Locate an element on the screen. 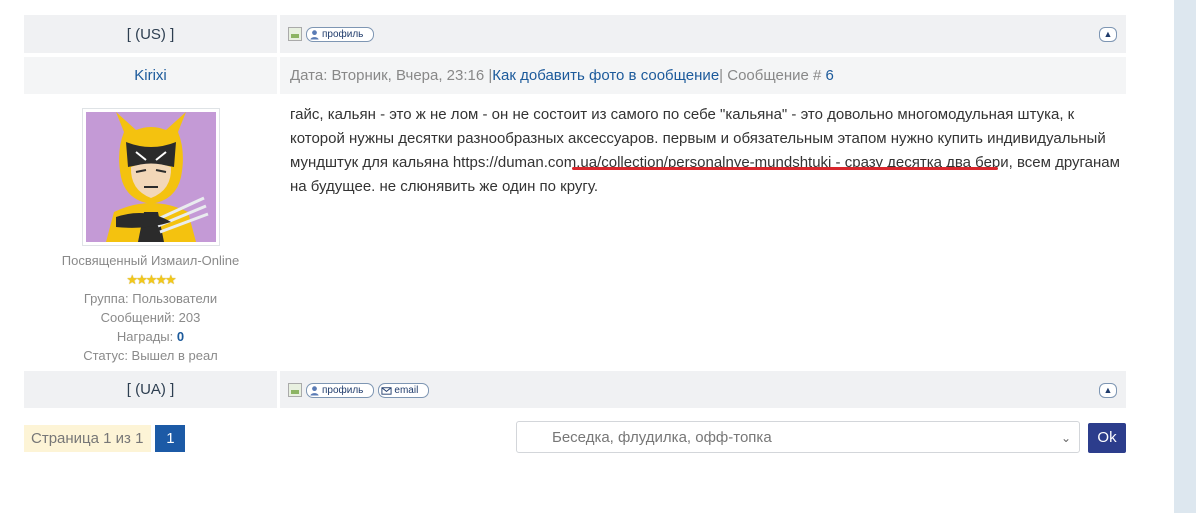  chevron-down-icon: ⌄ is located at coordinates (1065, 438).